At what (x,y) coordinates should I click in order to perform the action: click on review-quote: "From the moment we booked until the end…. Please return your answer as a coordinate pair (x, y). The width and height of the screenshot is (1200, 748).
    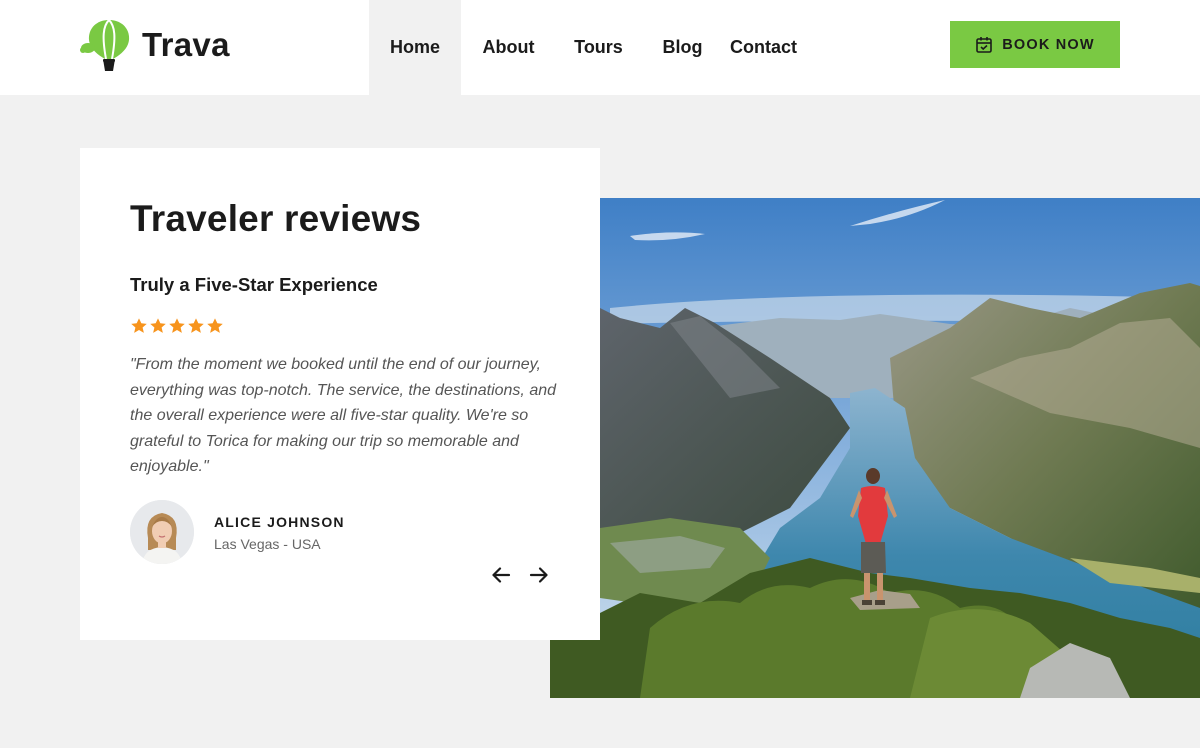
    Looking at the image, I should click on (343, 416).